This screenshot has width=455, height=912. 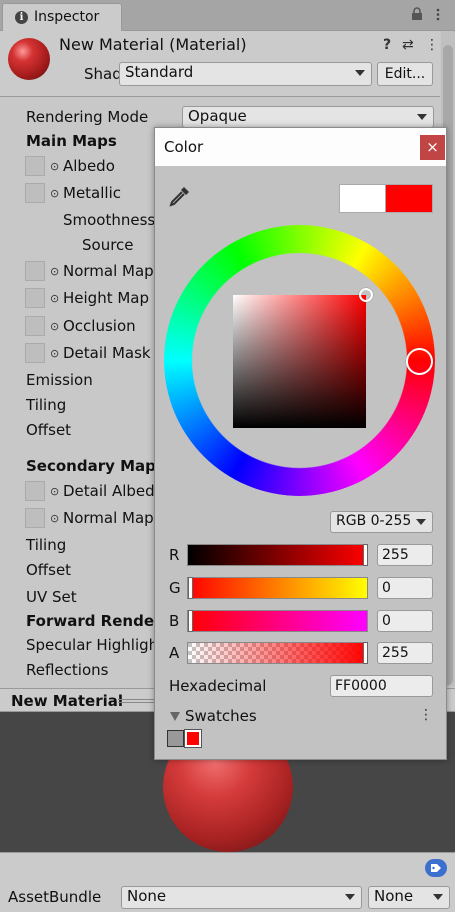 What do you see at coordinates (277, 588) in the screenshot?
I see `g-channel-slider` at bounding box center [277, 588].